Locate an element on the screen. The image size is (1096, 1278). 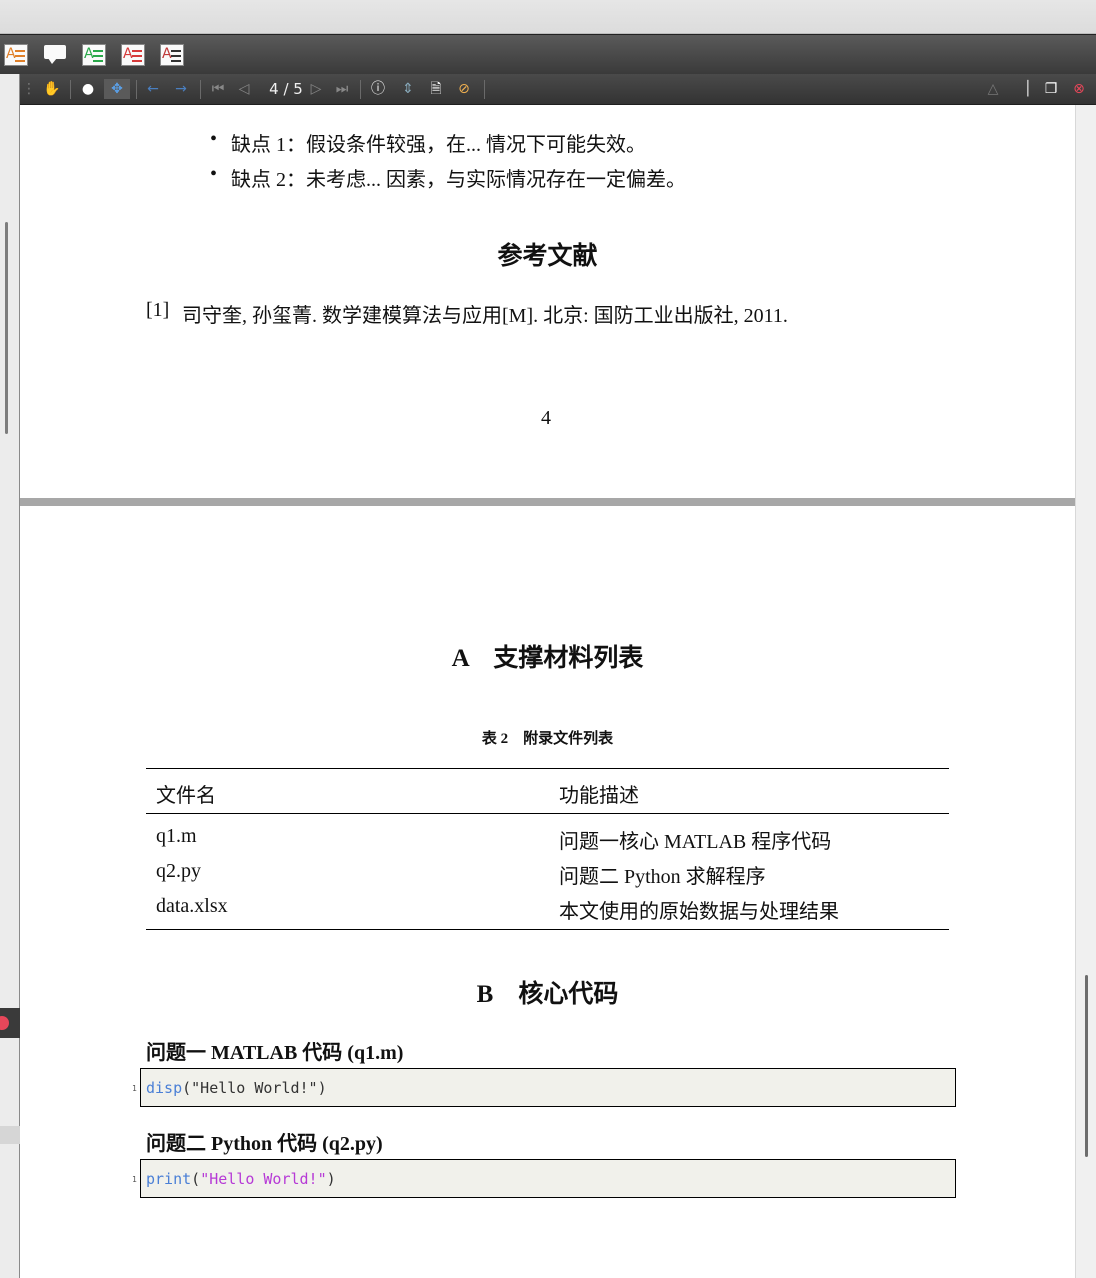
reference-number: [1] is located at coordinates (158, 310).